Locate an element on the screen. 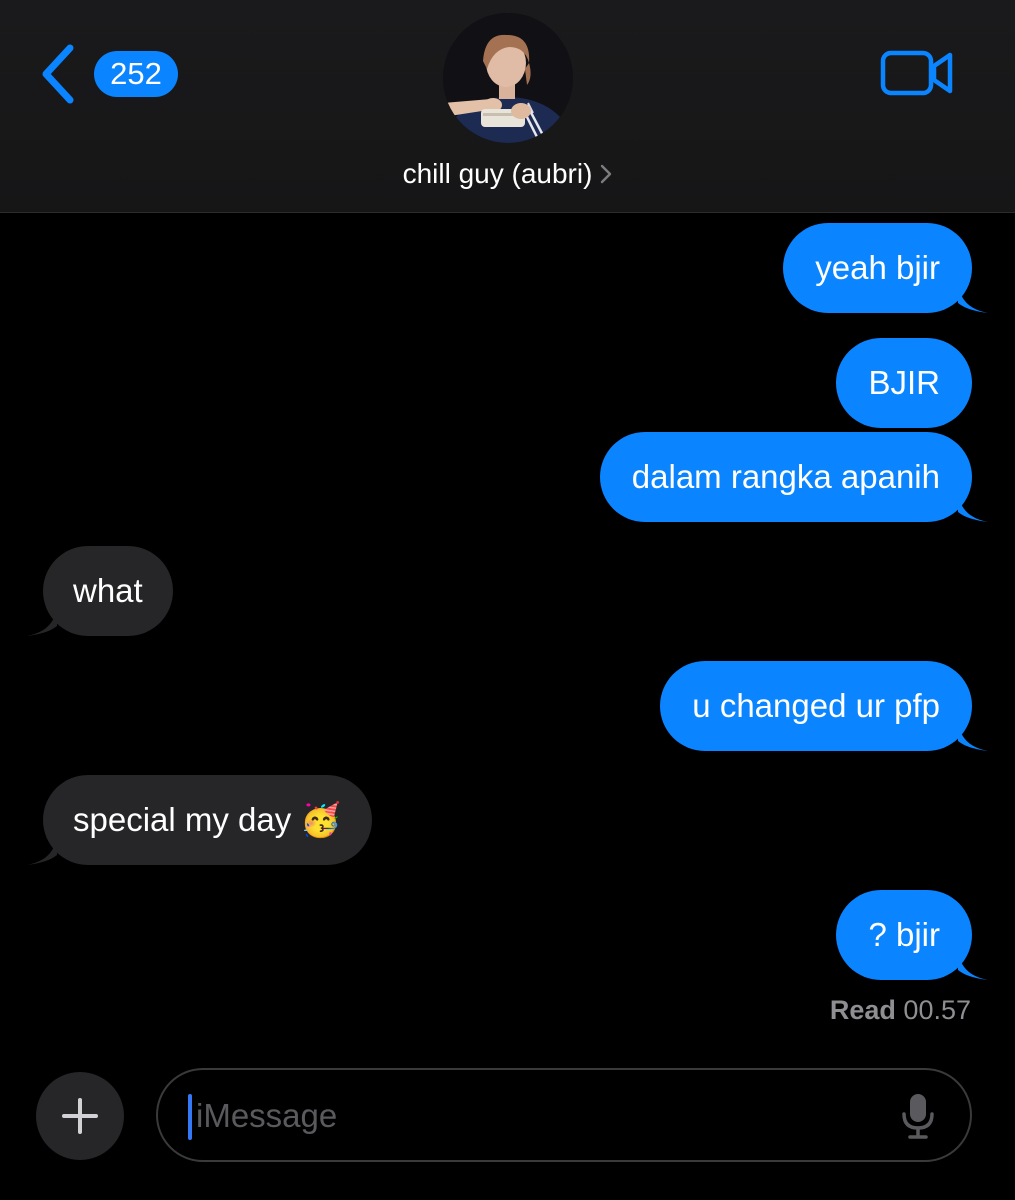 The width and height of the screenshot is (1015, 1200). apps-plus-button is located at coordinates (80, 1116).